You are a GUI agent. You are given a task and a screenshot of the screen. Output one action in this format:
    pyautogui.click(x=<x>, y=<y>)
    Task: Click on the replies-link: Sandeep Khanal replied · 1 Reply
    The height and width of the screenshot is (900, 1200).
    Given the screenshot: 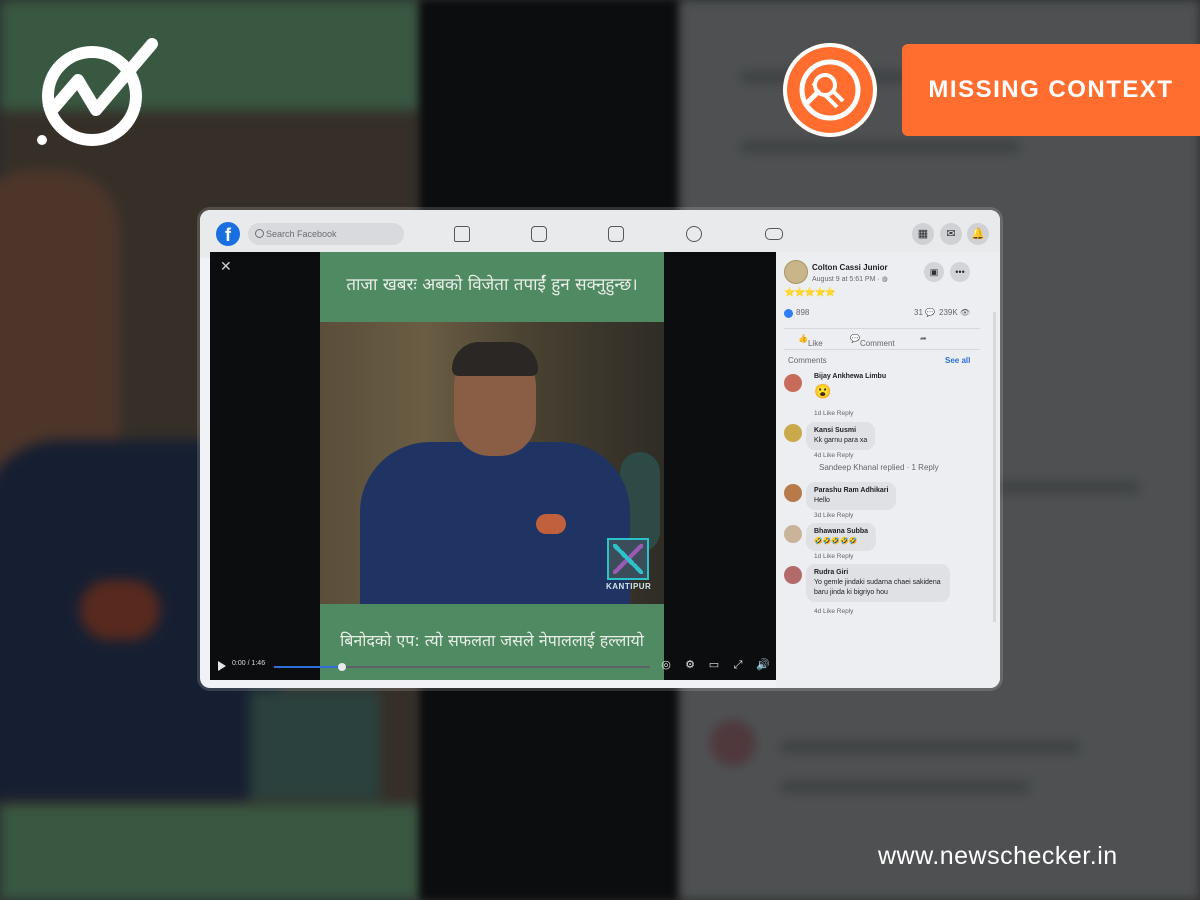 What is the action you would take?
    pyautogui.click(x=879, y=467)
    